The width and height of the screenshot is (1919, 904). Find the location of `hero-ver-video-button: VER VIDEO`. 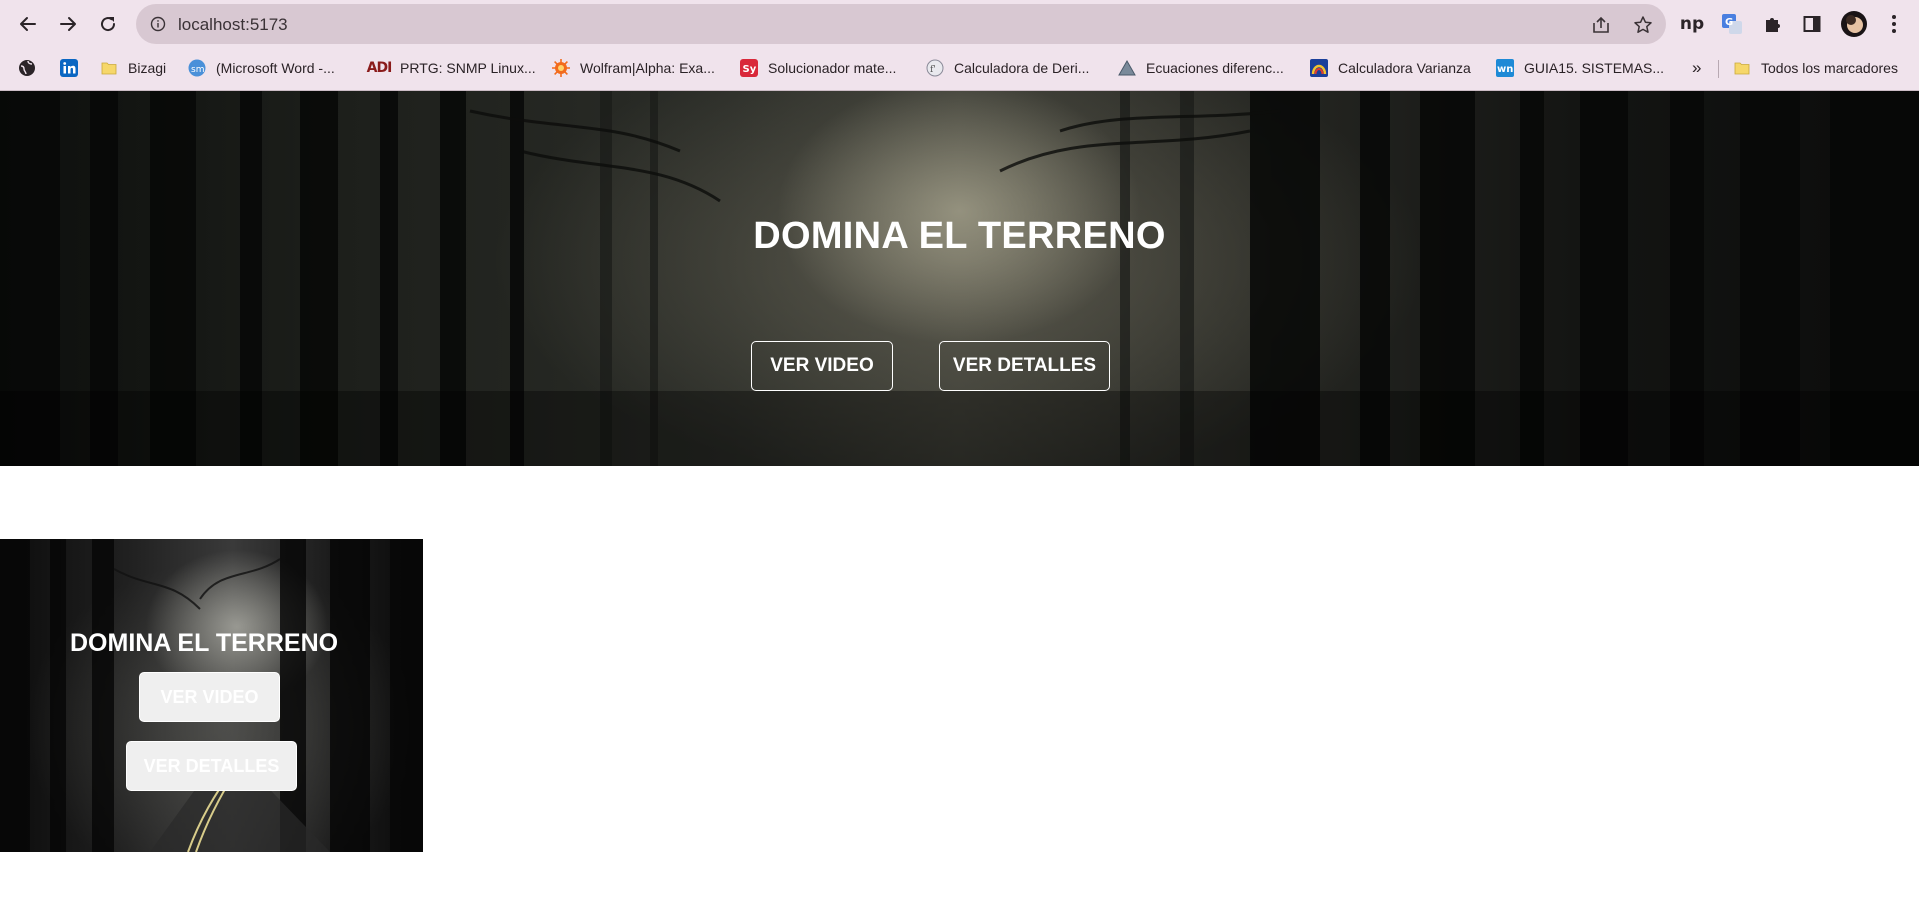

hero-ver-video-button: VER VIDEO is located at coordinates (822, 366).